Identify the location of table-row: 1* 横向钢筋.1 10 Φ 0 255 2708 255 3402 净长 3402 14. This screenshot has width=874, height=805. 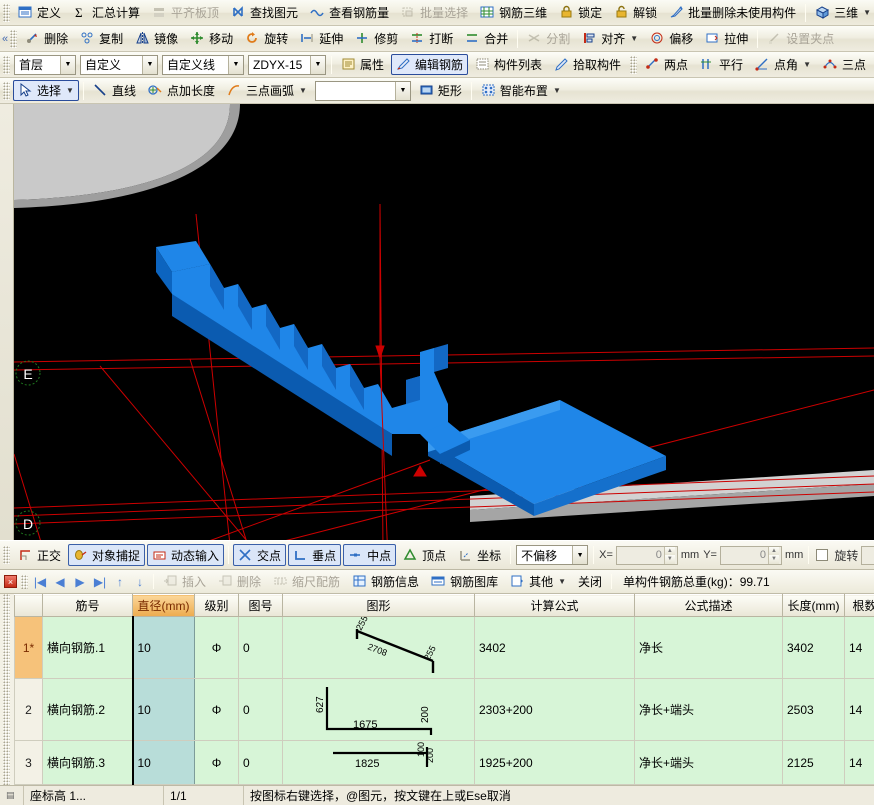
(444, 646).